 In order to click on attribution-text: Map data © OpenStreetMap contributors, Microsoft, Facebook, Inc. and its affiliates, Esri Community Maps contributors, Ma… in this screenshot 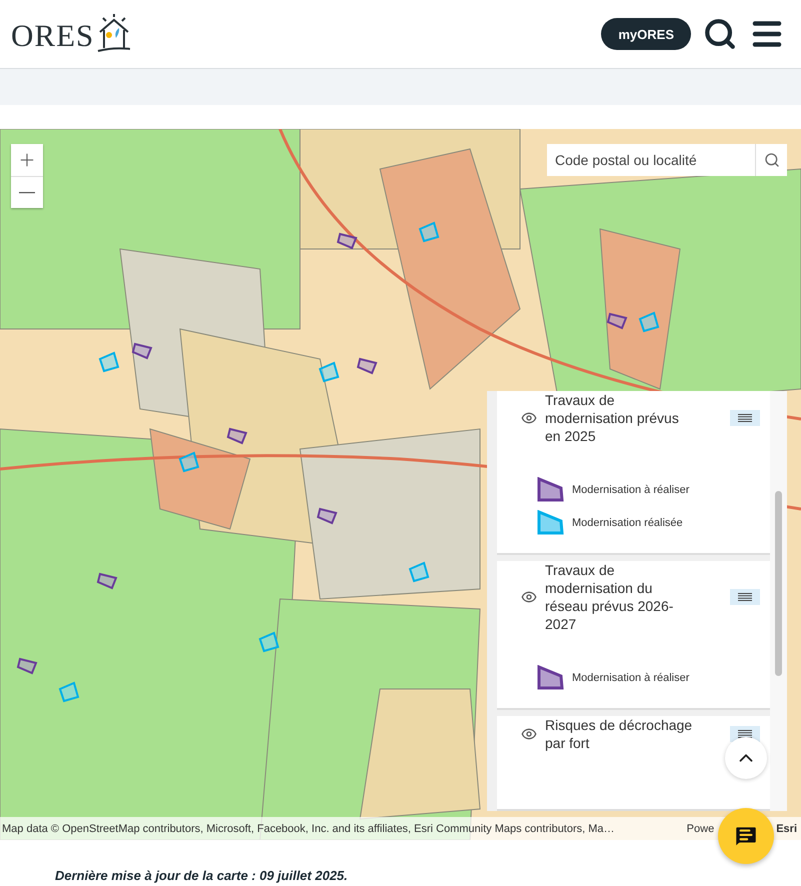, I will do `click(309, 828)`.